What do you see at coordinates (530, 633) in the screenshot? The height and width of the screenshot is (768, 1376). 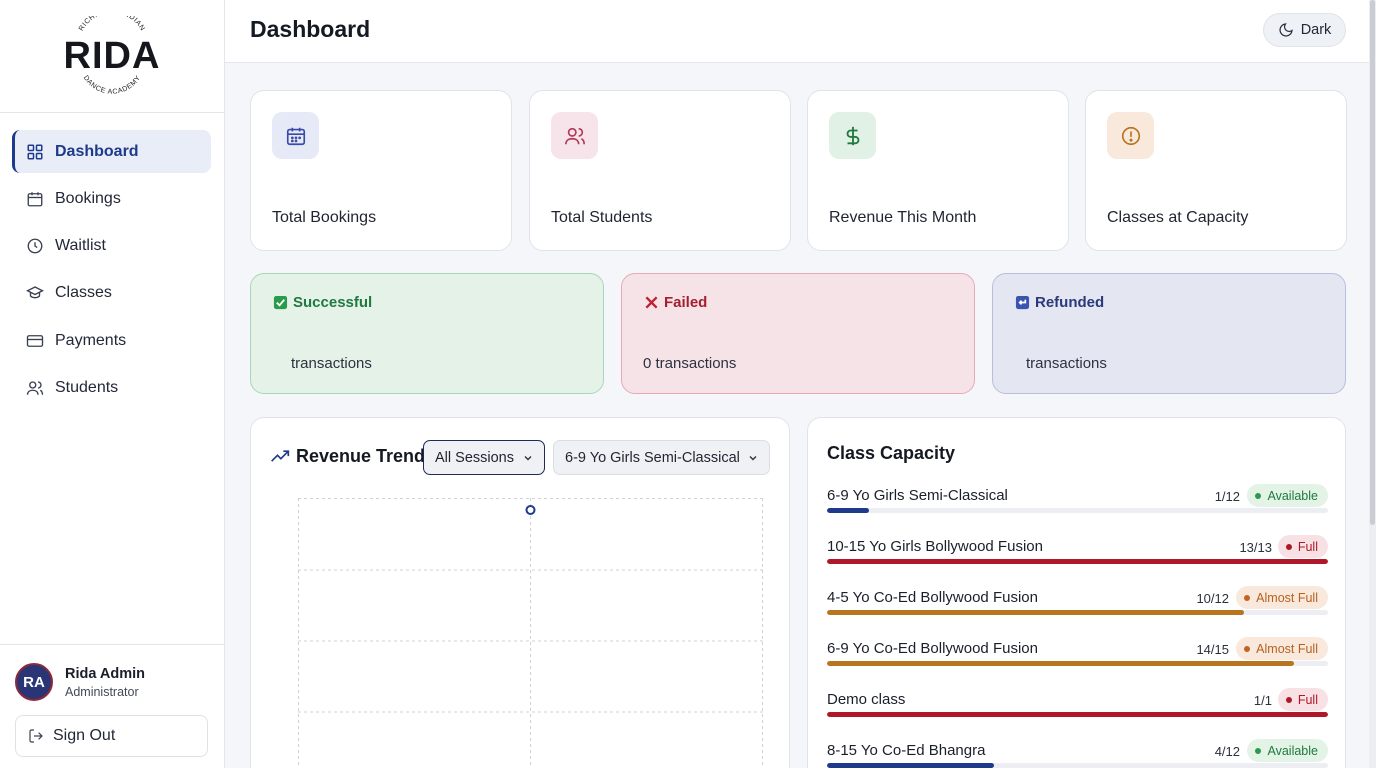 I see `revenue-chart` at bounding box center [530, 633].